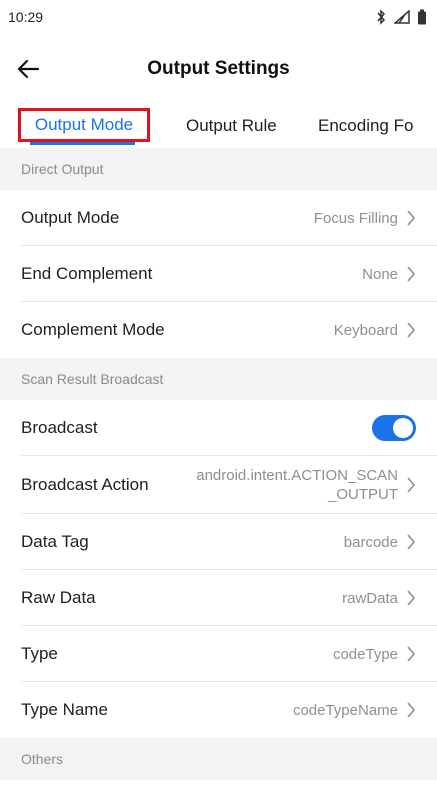  Describe the element at coordinates (59, 427) in the screenshot. I see `row-label: Broadcast` at that location.